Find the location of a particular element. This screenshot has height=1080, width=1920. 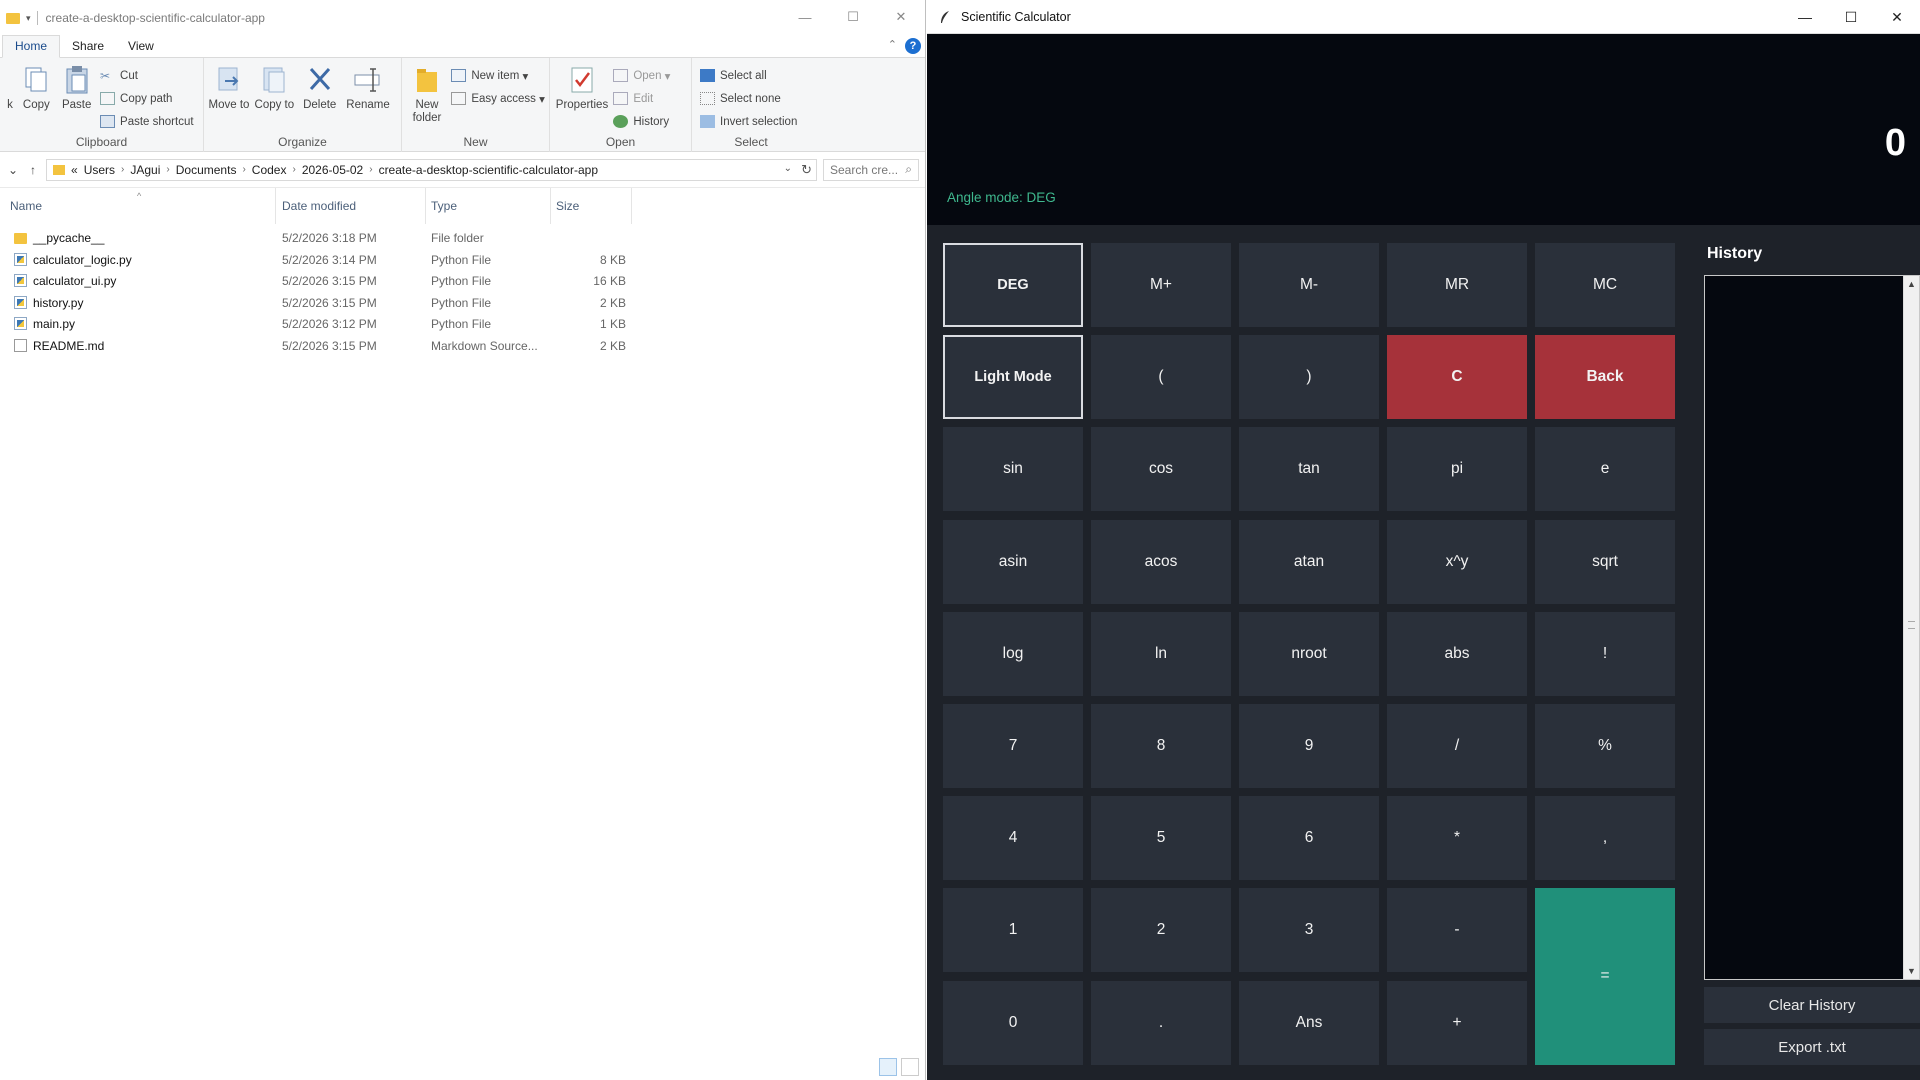

key-minus: - is located at coordinates (1457, 930).